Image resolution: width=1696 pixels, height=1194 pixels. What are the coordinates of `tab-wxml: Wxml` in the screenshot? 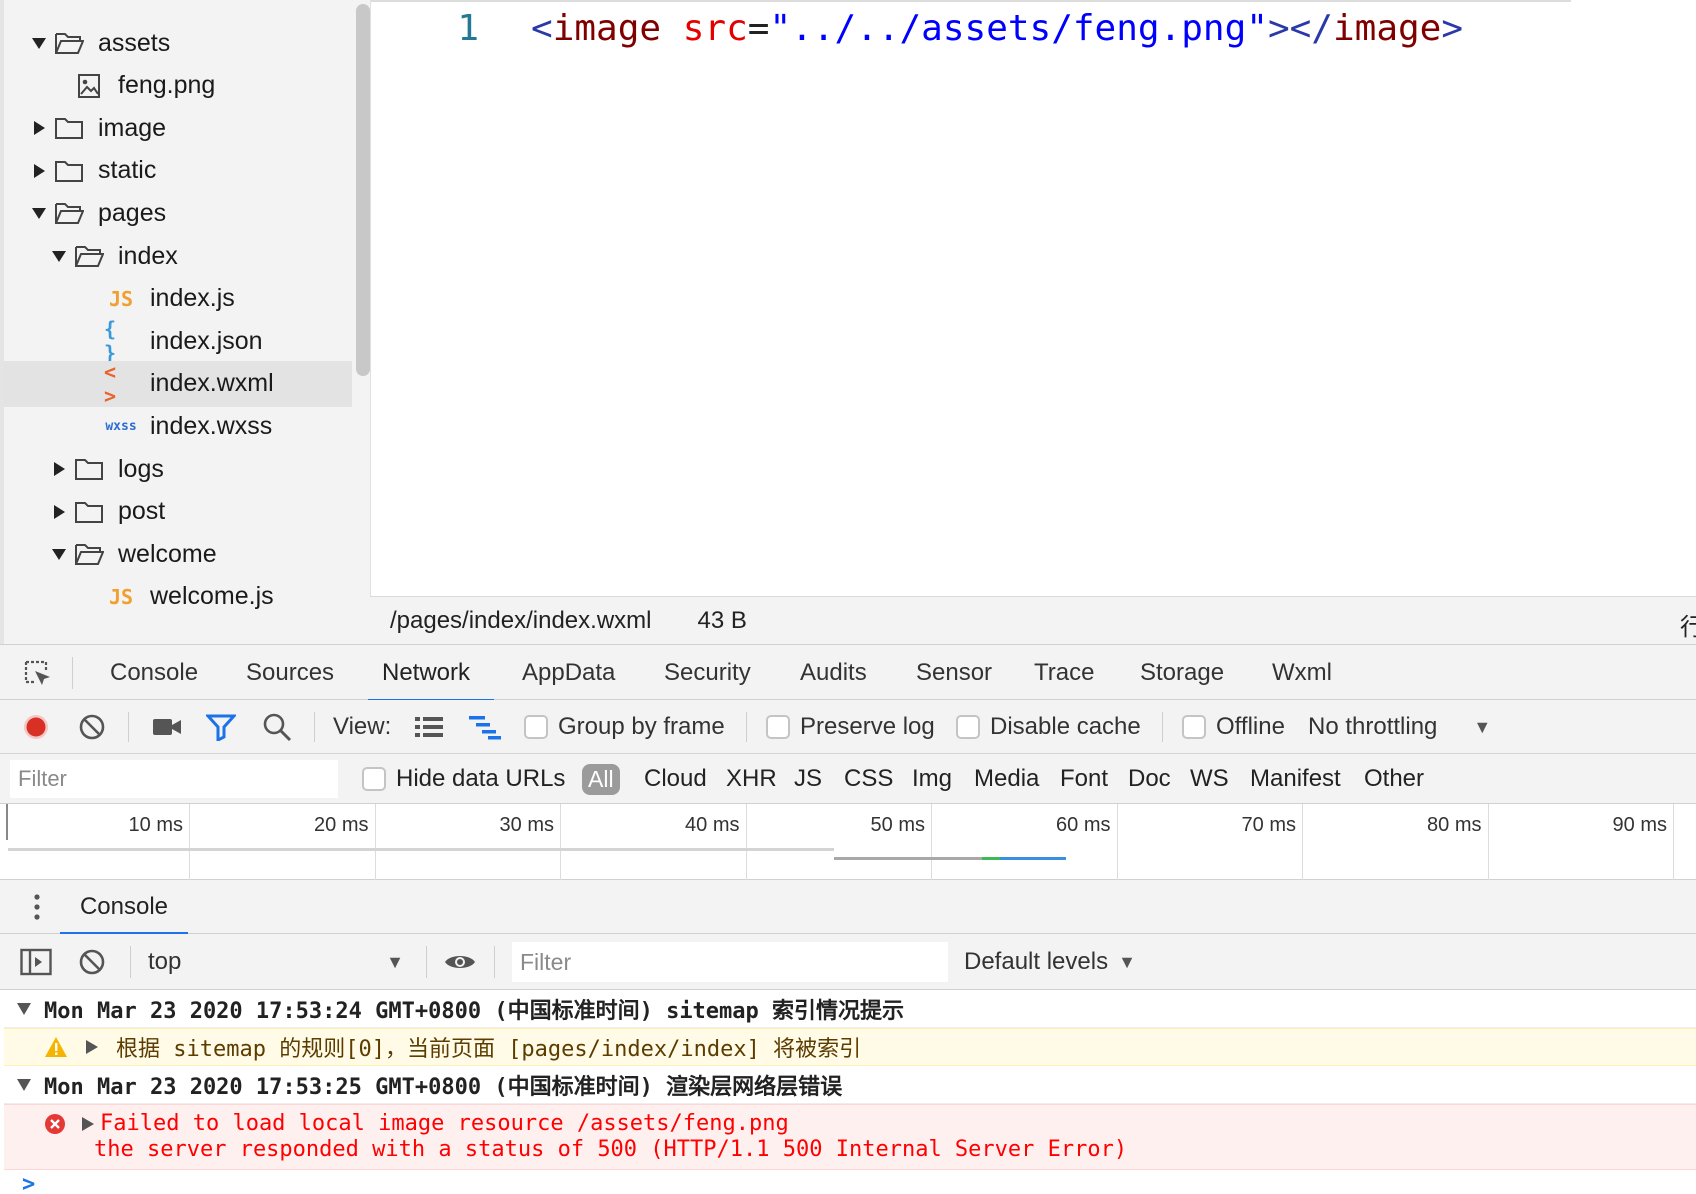 It's located at (1302, 673).